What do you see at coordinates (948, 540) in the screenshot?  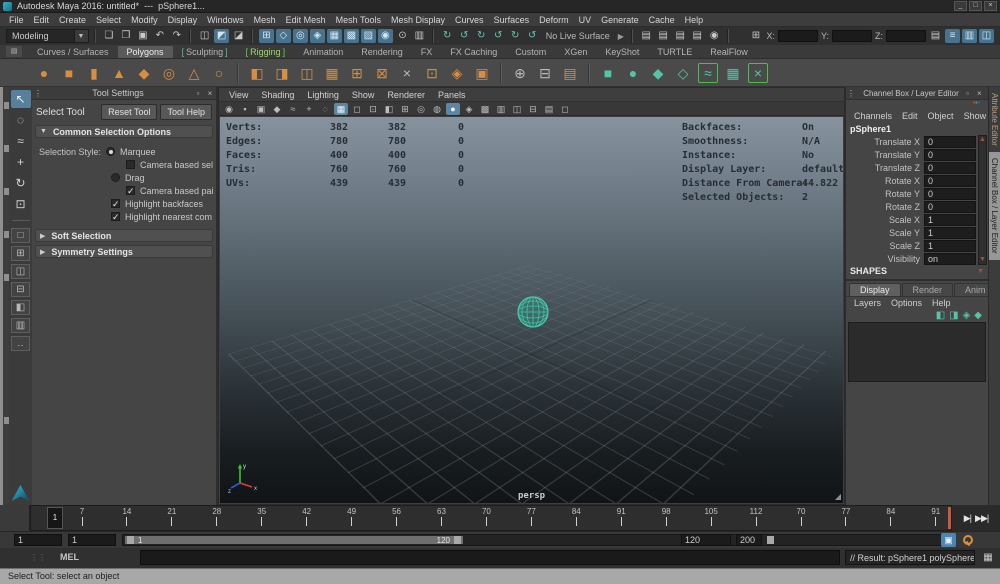 I see `character-set-icon: ▣` at bounding box center [948, 540].